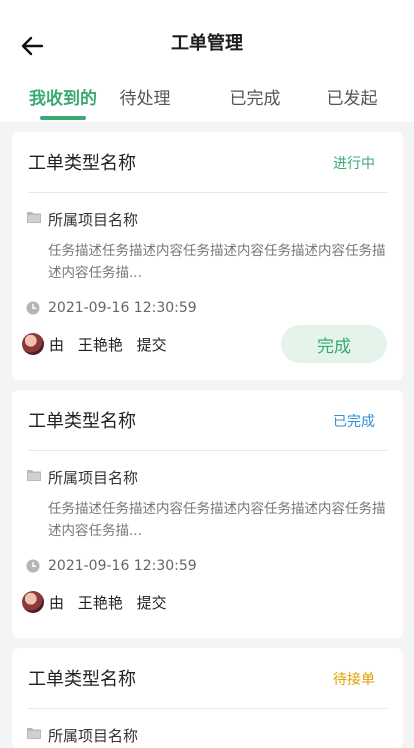  Describe the element at coordinates (354, 680) in the screenshot. I see `status-badge: 待接单` at that location.